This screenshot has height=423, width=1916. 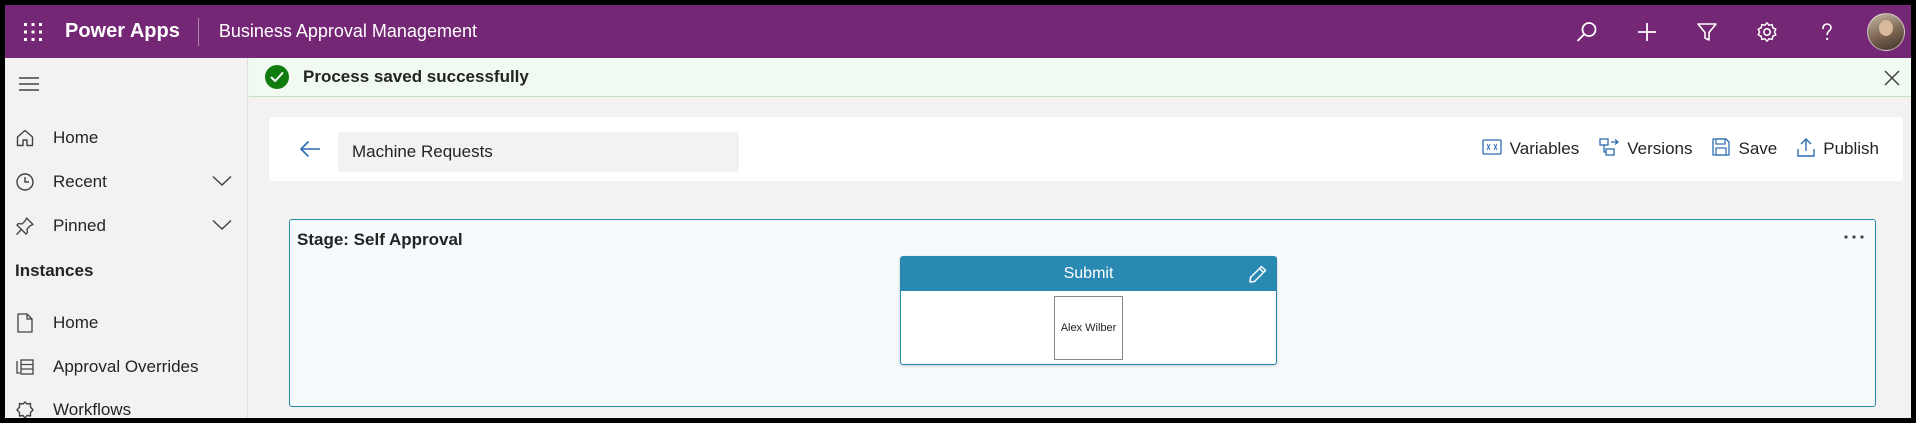 I want to click on sidebar-item-label: Pinned, so click(x=79, y=225).